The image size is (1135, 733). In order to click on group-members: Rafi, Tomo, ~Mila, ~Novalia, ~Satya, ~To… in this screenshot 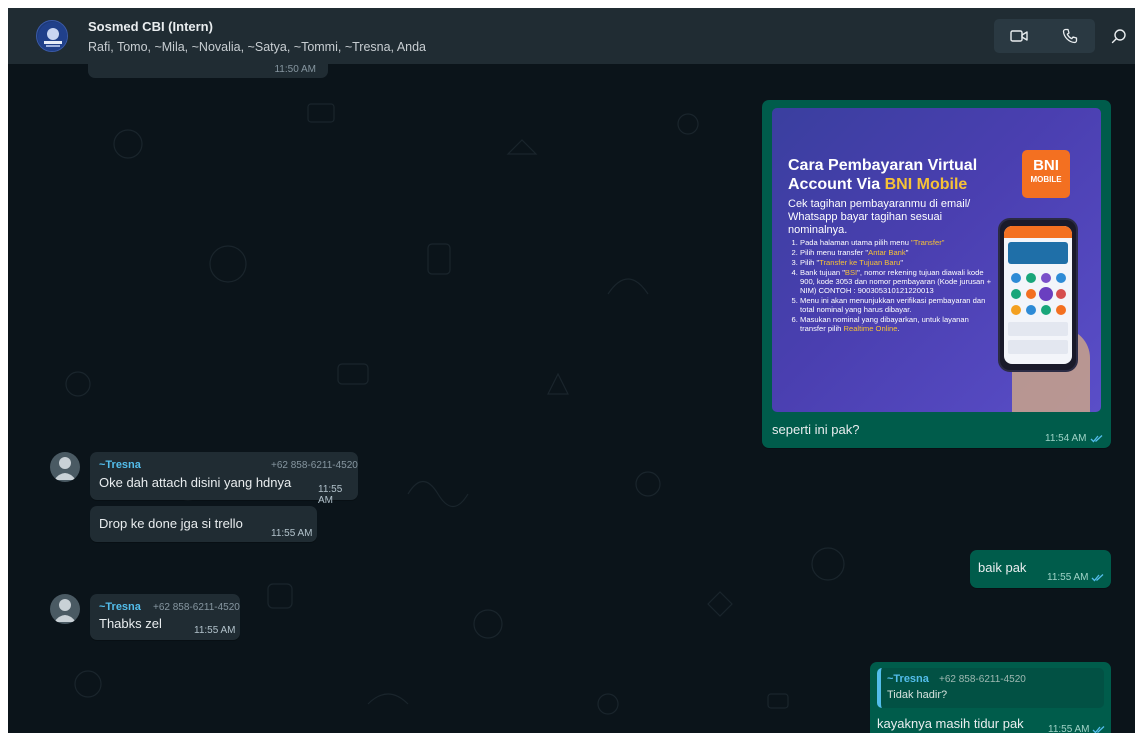, I will do `click(257, 47)`.